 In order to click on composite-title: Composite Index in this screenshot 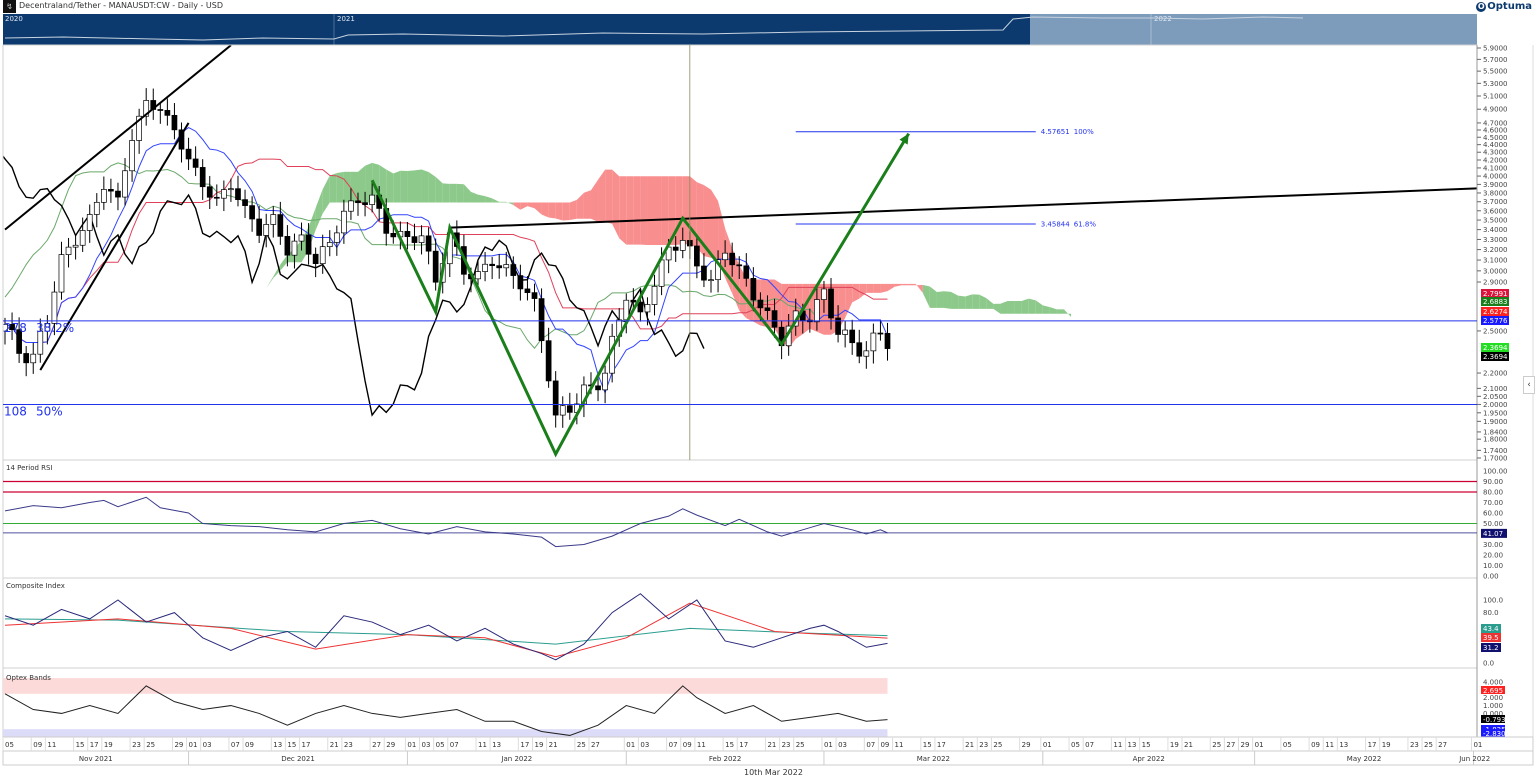, I will do `click(35, 586)`.